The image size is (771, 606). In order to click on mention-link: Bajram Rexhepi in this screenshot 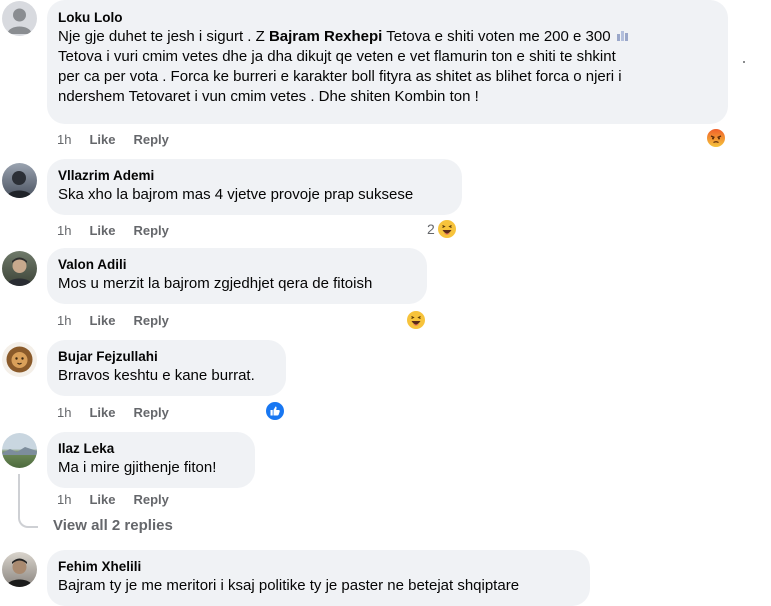, I will do `click(325, 36)`.